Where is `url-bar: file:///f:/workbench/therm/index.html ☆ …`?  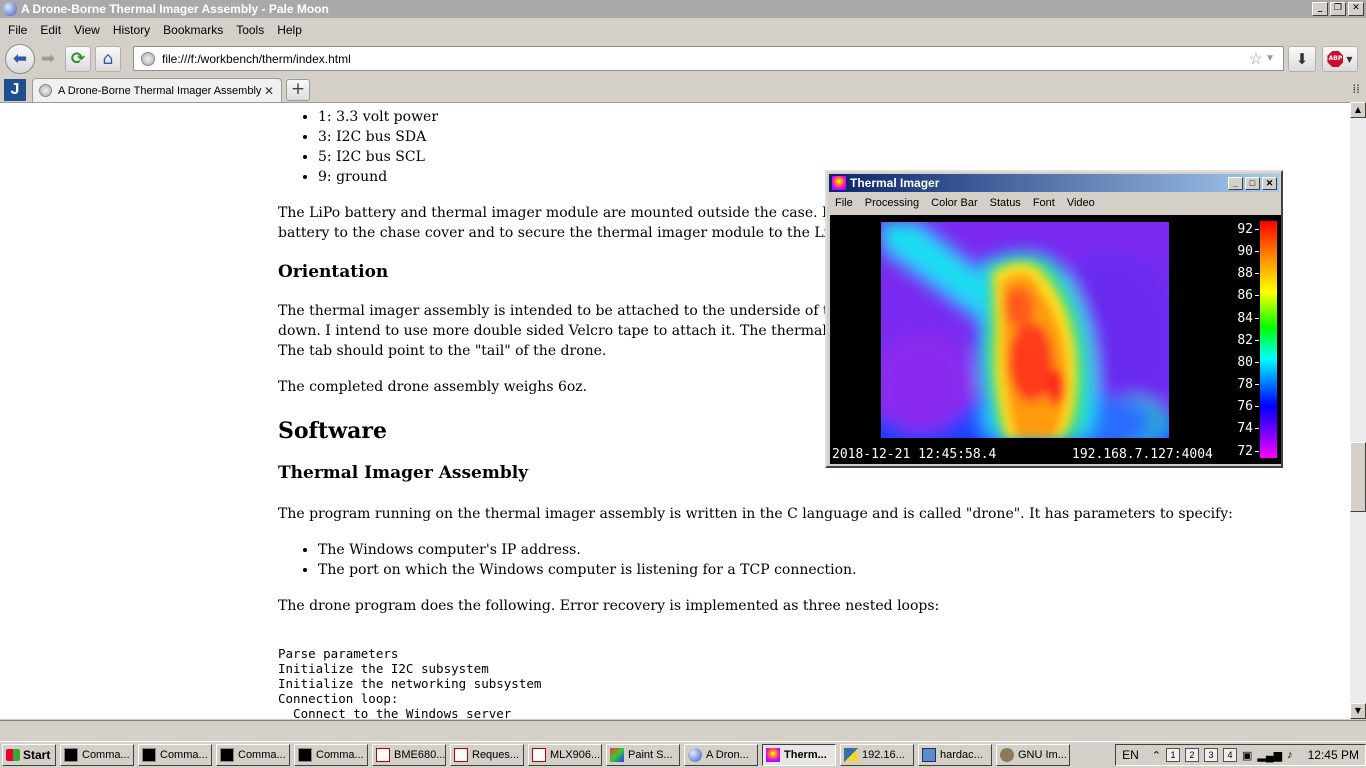 url-bar: file:///f:/workbench/therm/index.html ☆ … is located at coordinates (708, 58).